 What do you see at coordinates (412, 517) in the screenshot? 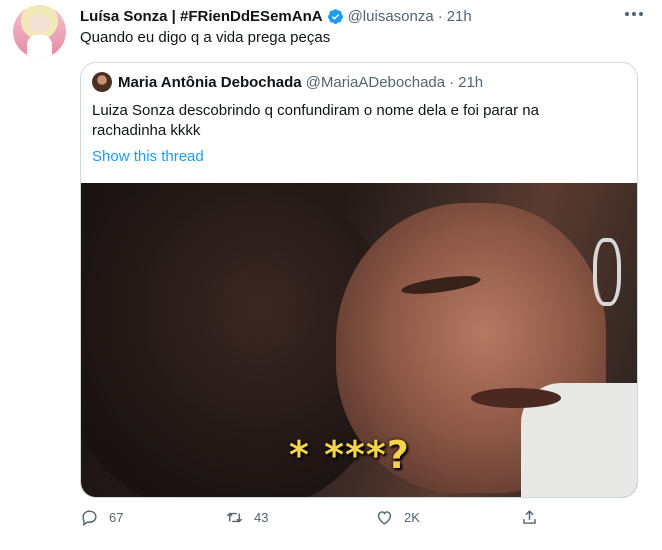
I see `like-count: 2K` at bounding box center [412, 517].